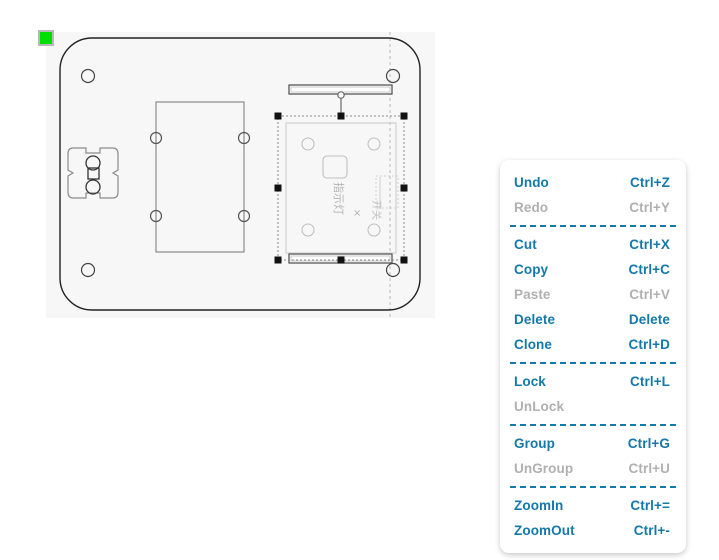  I want to click on menu-item-zoomin: ZoomIn Ctrl+=, so click(593, 505).